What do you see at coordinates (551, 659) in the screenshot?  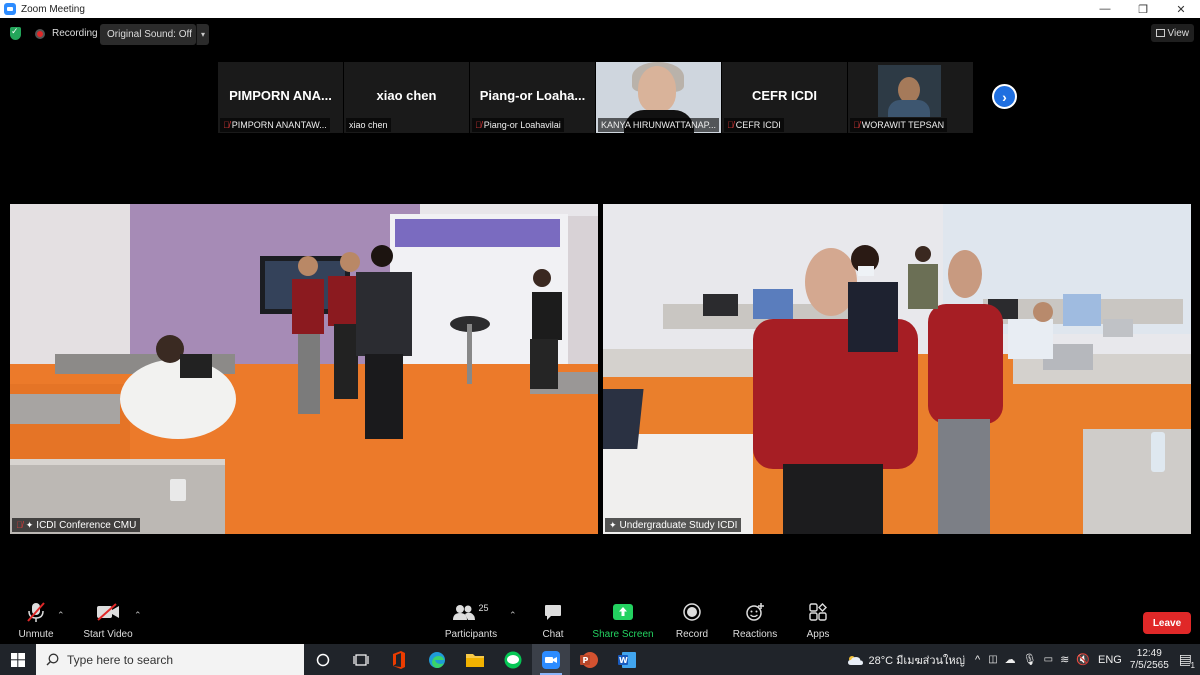 I see `zoom-app-taskbar-icon` at bounding box center [551, 659].